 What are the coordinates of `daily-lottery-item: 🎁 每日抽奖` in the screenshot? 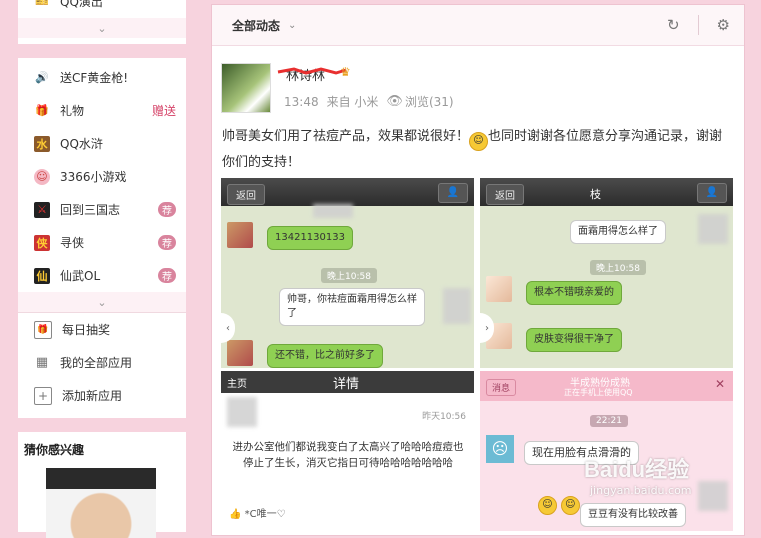 It's located at (102, 329).